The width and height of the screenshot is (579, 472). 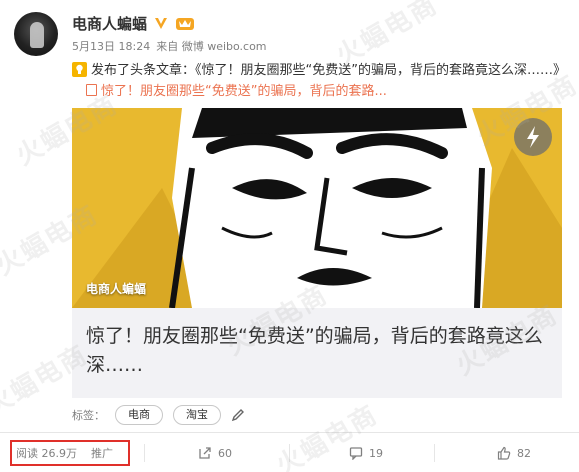 I want to click on post-date: 5月13日 18:24, so click(x=111, y=46).